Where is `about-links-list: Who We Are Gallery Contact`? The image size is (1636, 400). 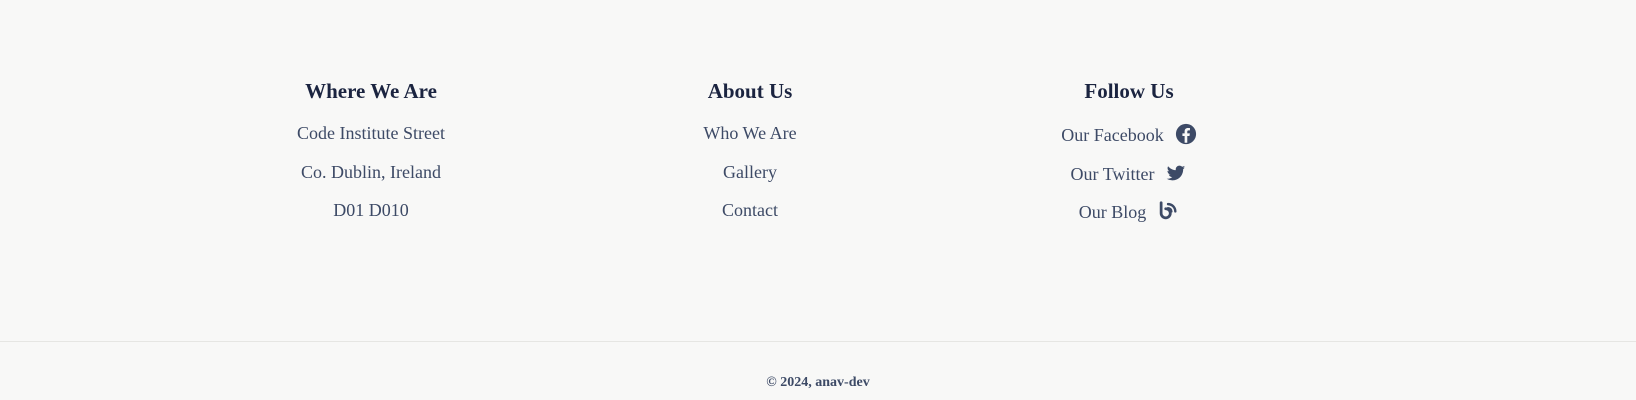 about-links-list: Who We Are Gallery Contact is located at coordinates (750, 172).